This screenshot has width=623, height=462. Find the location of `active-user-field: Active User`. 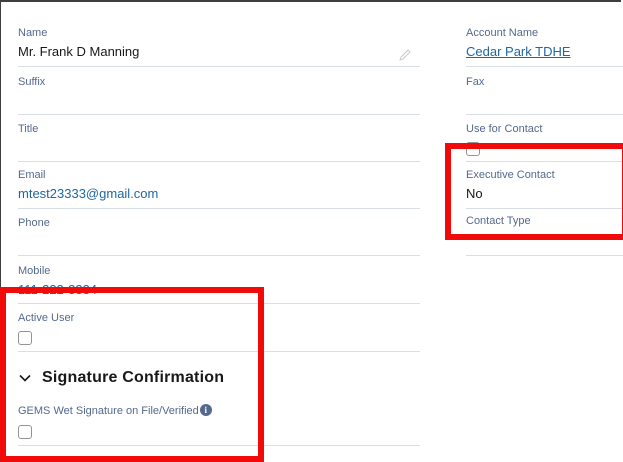

active-user-field: Active User is located at coordinates (219, 331).